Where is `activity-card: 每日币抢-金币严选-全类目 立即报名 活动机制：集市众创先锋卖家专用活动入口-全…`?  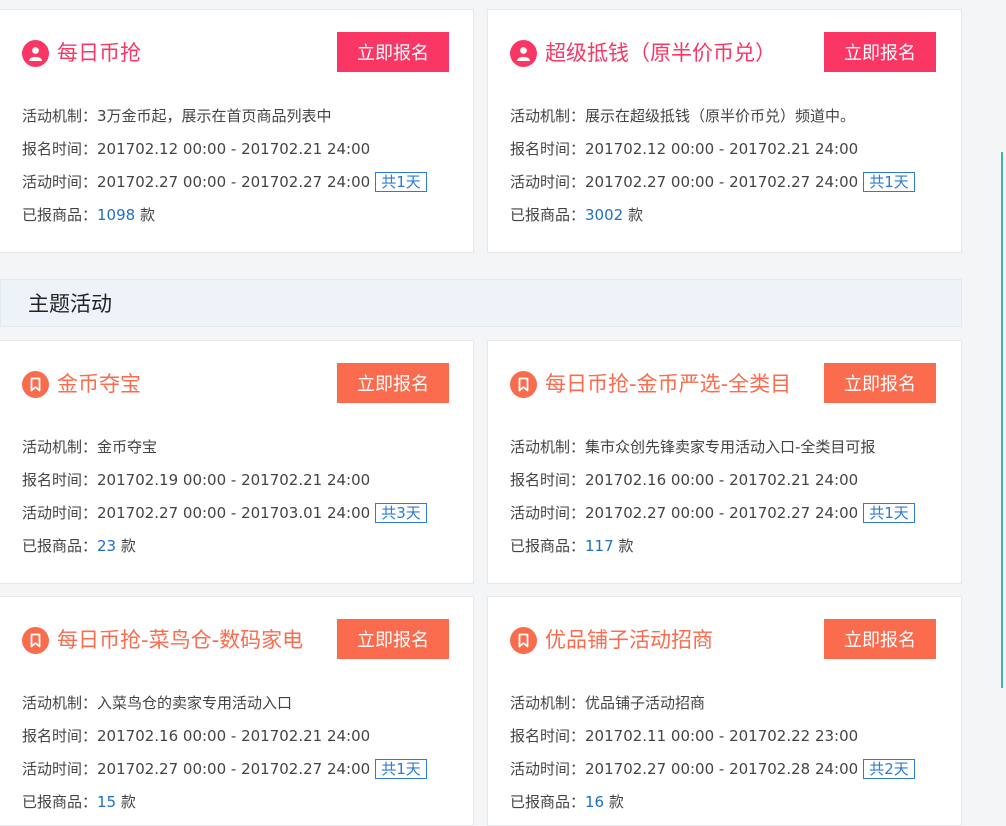
activity-card: 每日币抢-金币严选-全类目 立即报名 活动机制：集市众创先锋卖家专用活动入口-全… is located at coordinates (724, 462).